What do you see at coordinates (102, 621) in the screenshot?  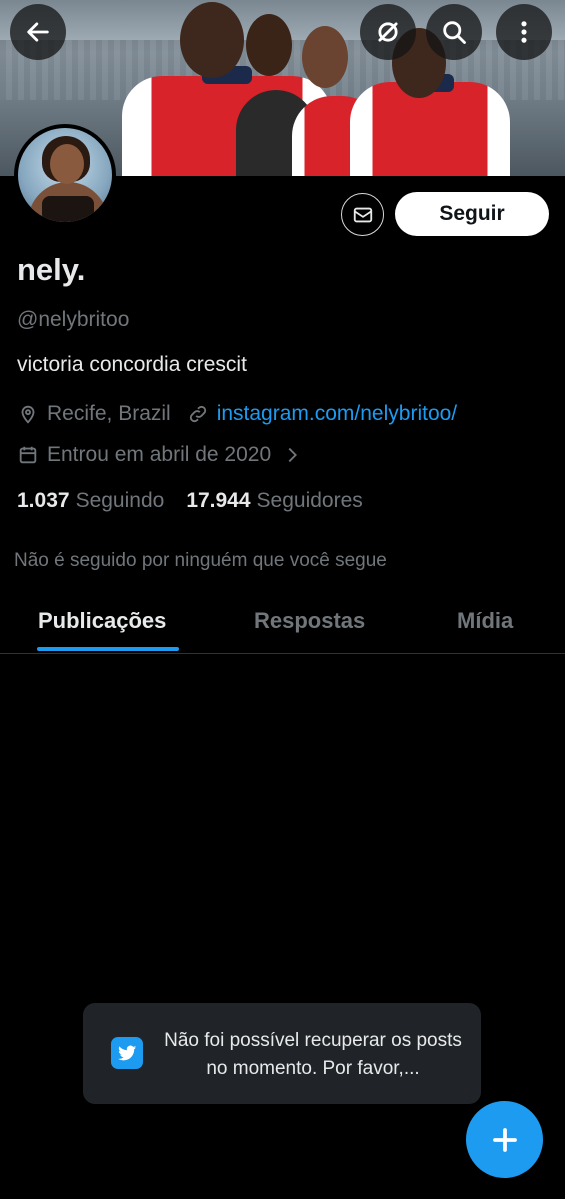 I see `tab-publicacoes: Publicações` at bounding box center [102, 621].